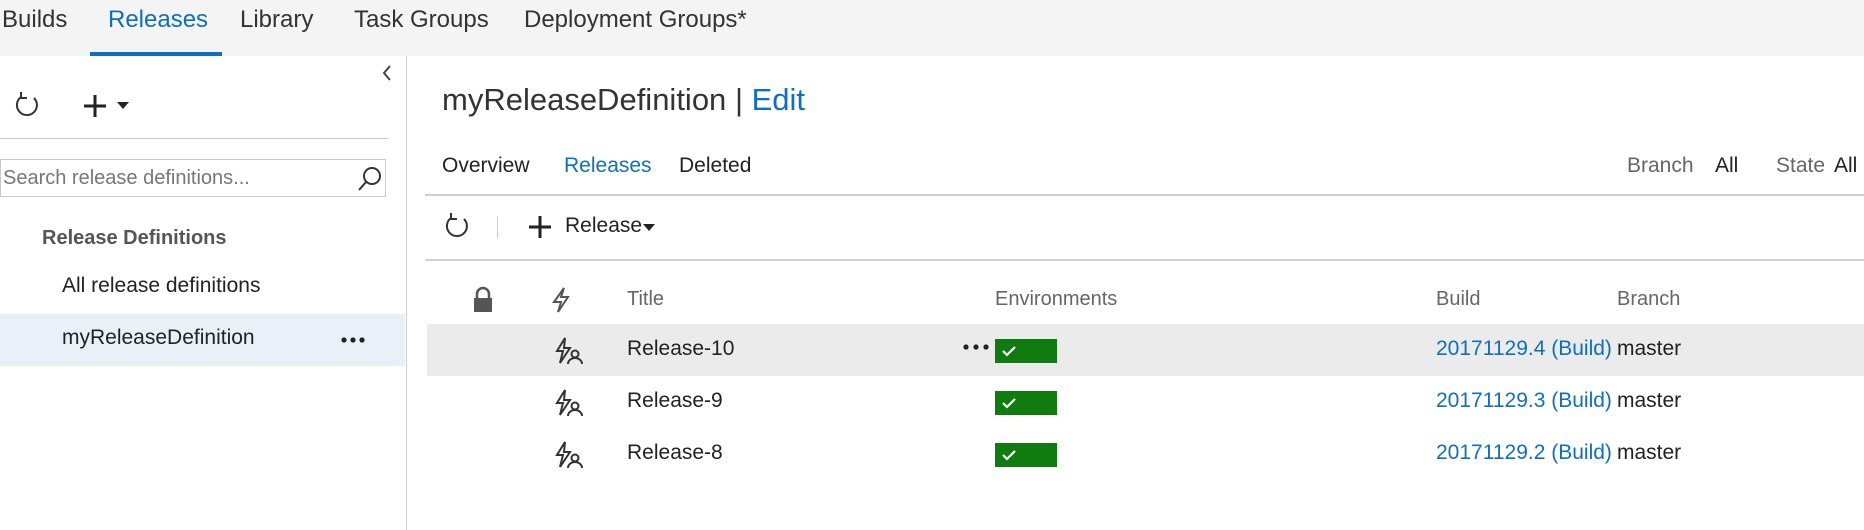 The image size is (1864, 530). What do you see at coordinates (608, 166) in the screenshot?
I see `tab-releases-list: Releases` at bounding box center [608, 166].